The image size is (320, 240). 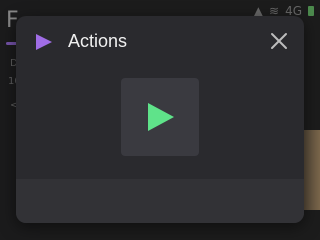 I want to click on dialog-title: Actions, so click(x=98, y=41).